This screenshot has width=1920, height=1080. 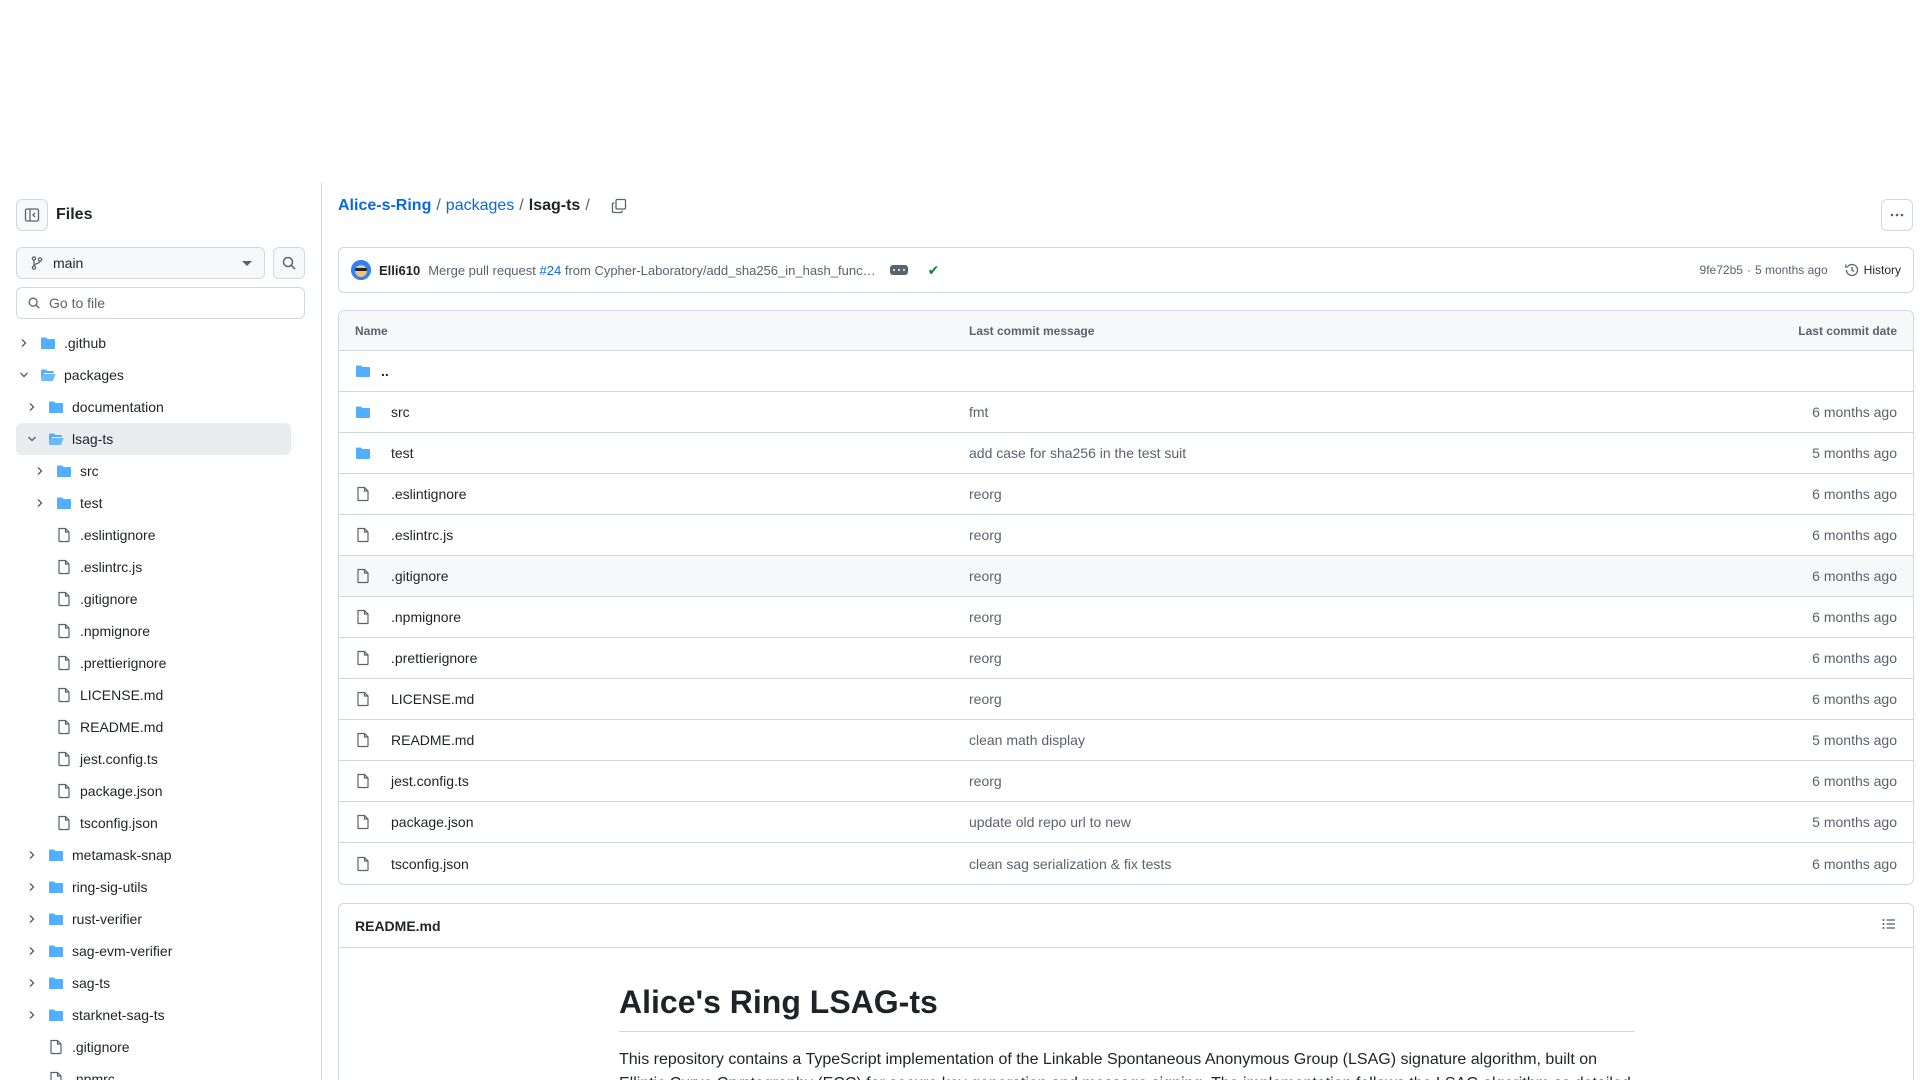 I want to click on tree-folder-item: lsag-ts, so click(x=153, y=439).